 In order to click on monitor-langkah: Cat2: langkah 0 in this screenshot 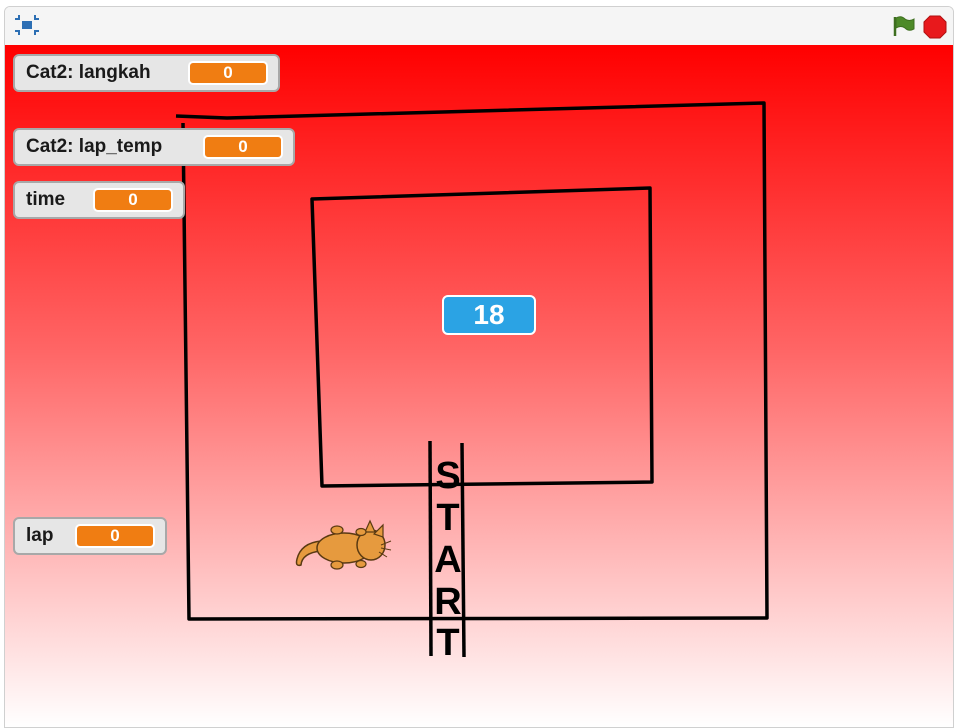, I will do `click(146, 73)`.